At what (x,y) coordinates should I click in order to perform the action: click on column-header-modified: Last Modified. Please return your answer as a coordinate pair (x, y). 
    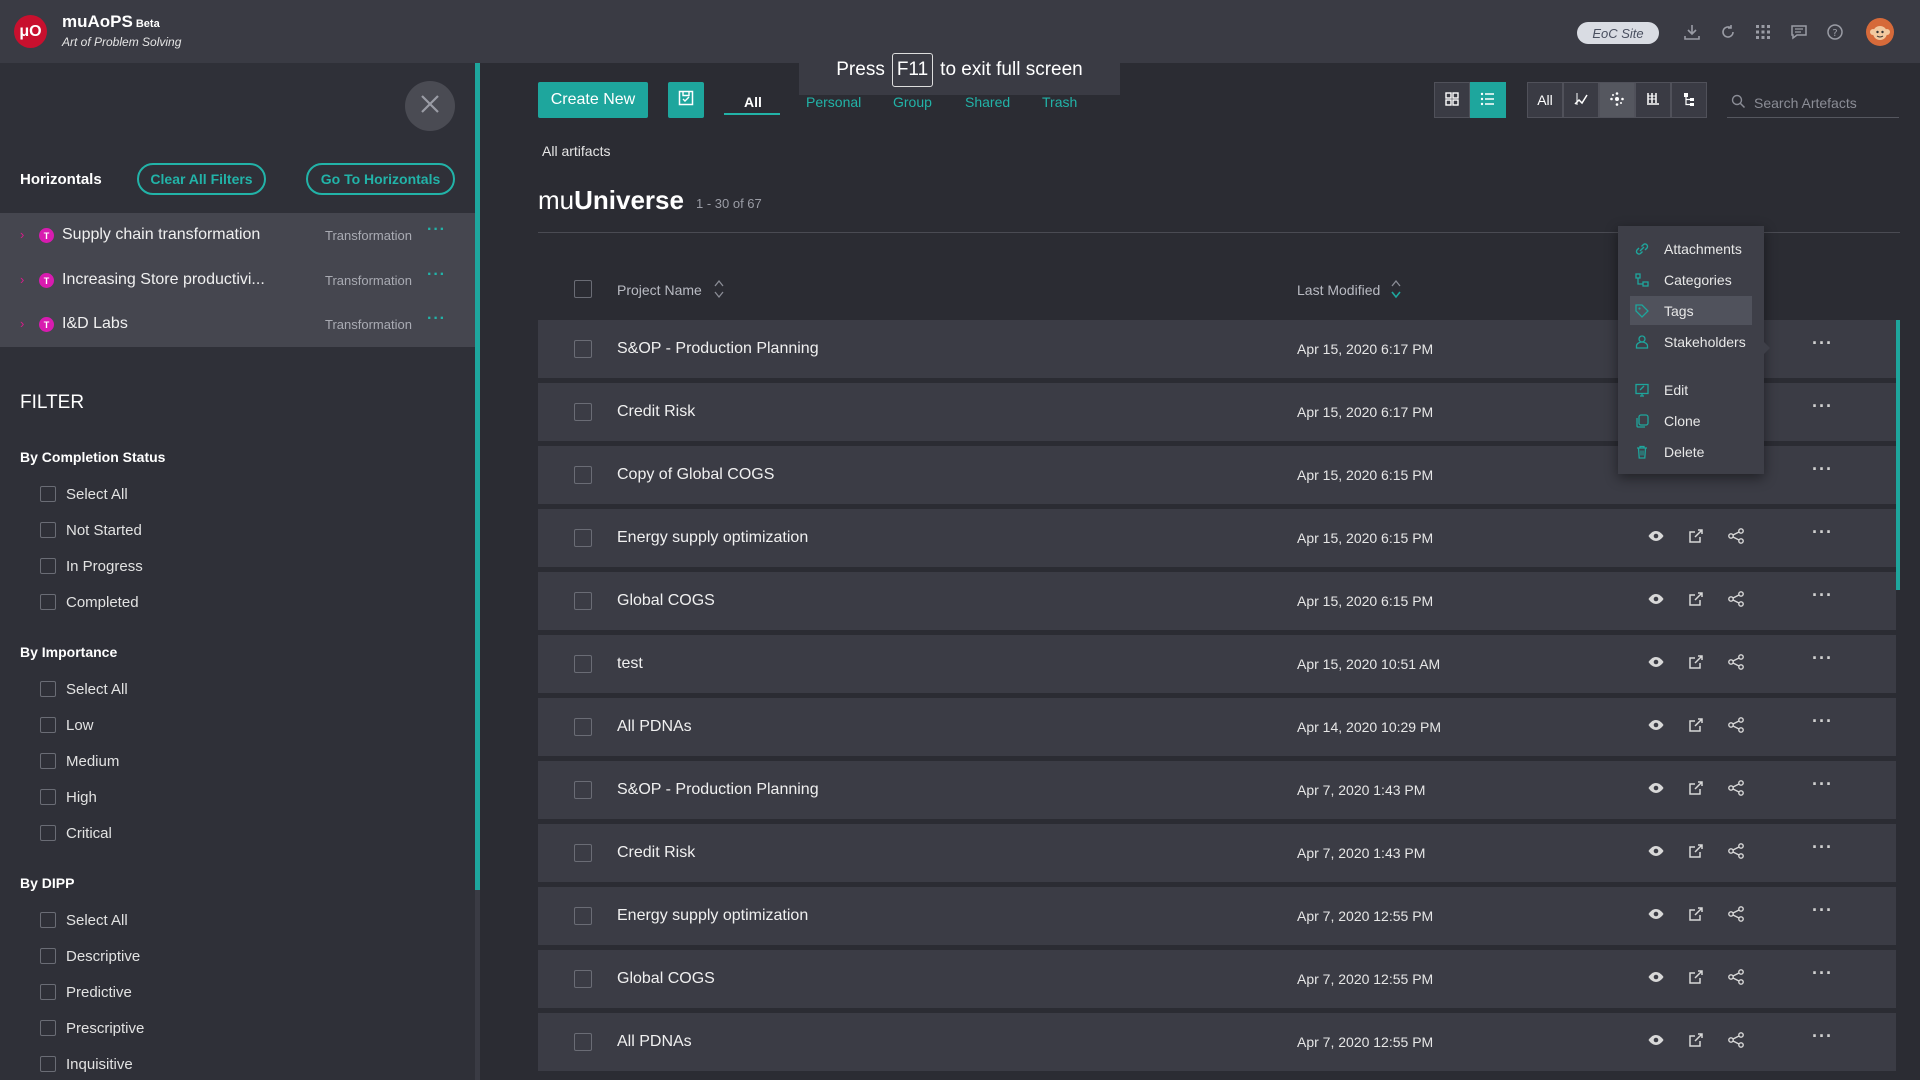
    Looking at the image, I should click on (1338, 290).